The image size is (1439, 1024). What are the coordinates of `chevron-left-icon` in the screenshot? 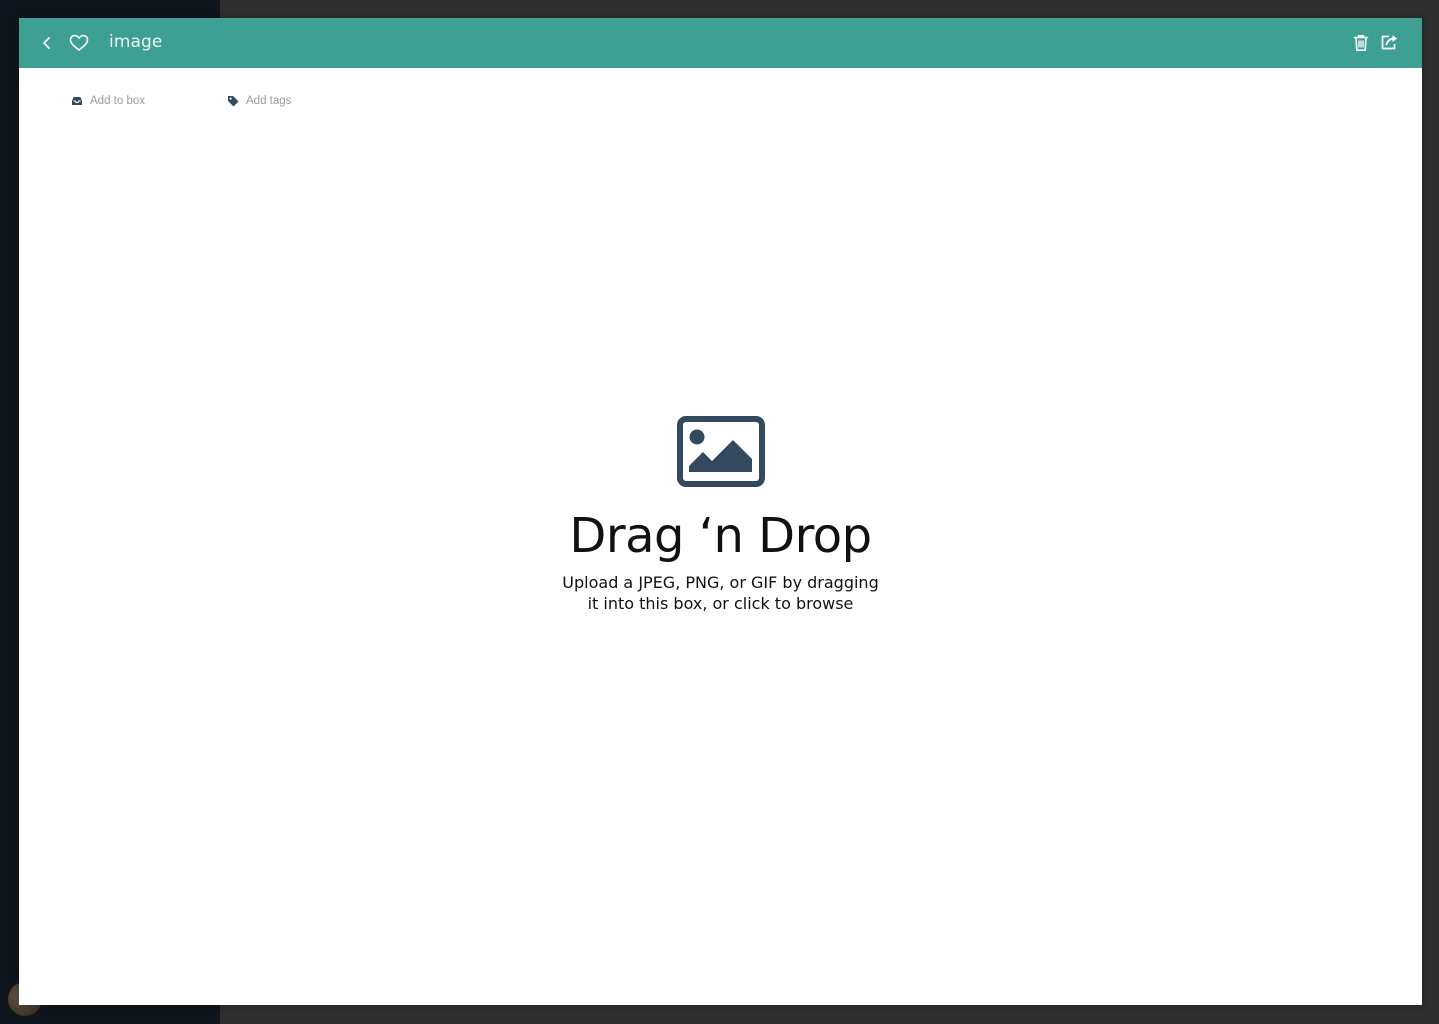 It's located at (46, 43).